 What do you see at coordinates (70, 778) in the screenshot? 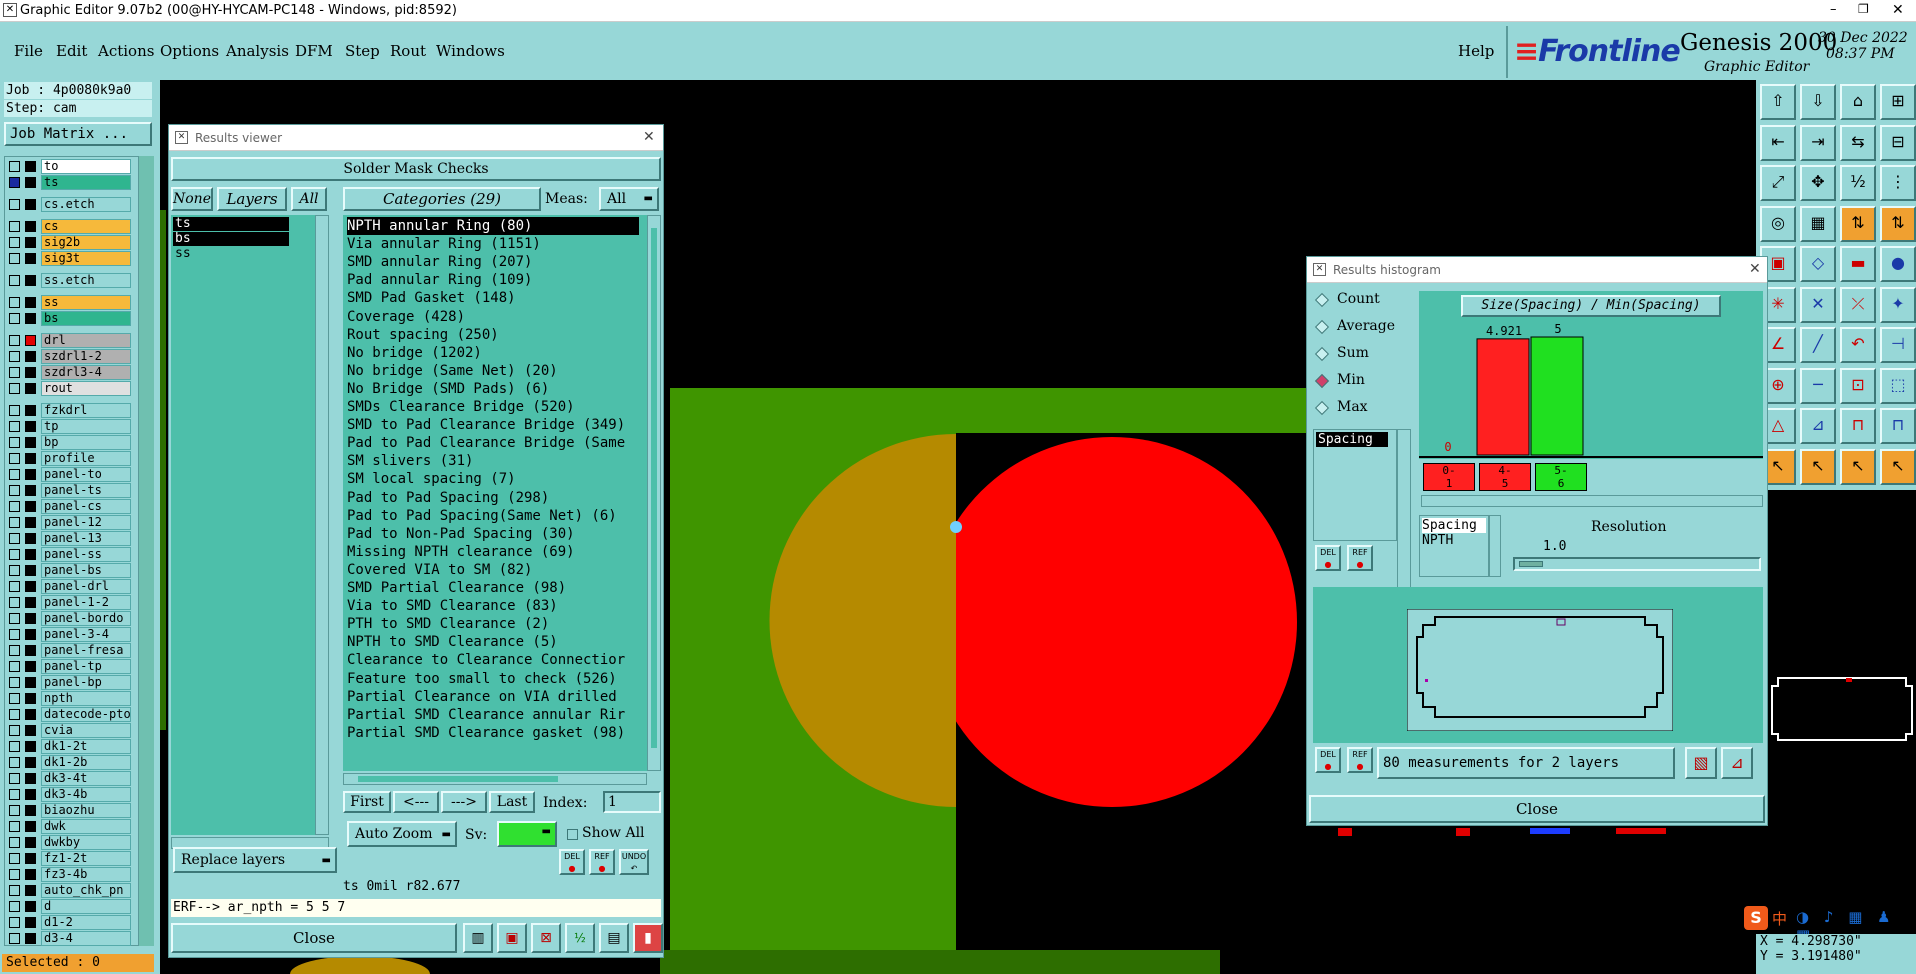
I see `layer-row: dk3-4t` at bounding box center [70, 778].